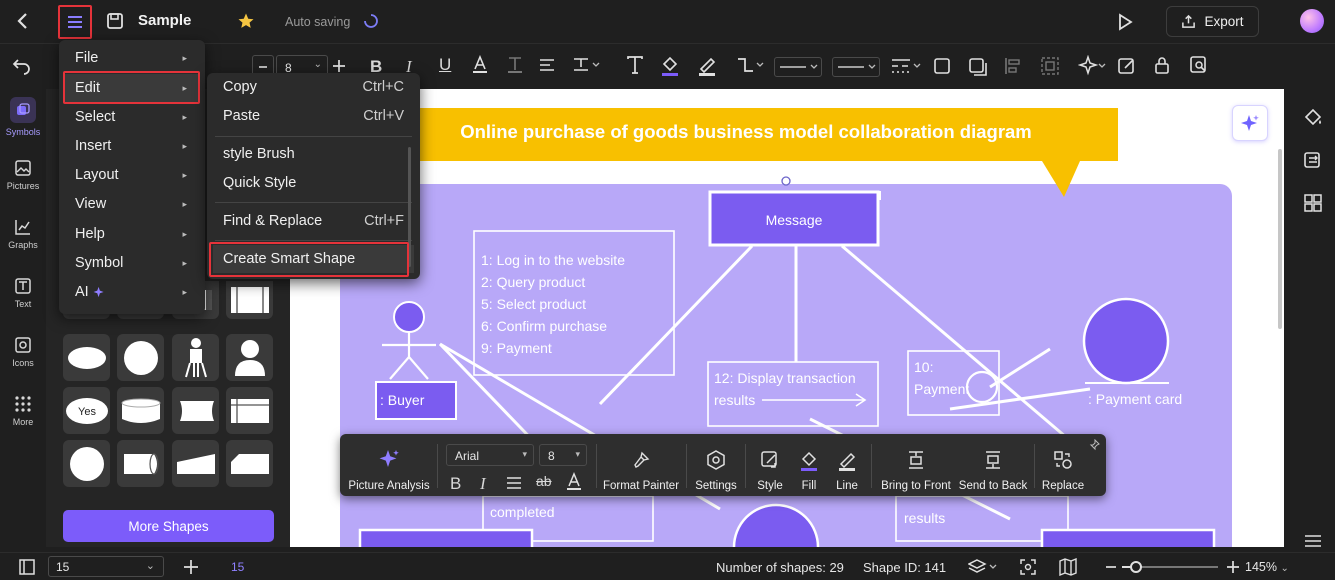 The height and width of the screenshot is (580, 1335). What do you see at coordinates (23, 305) in the screenshot?
I see `rail-item-text: Text` at bounding box center [23, 305].